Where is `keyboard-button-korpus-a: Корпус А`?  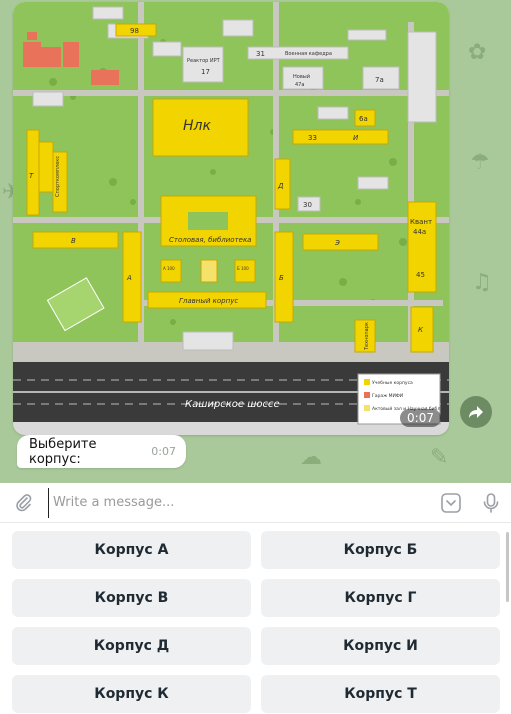
keyboard-button-korpus-a: Корпус А is located at coordinates (131, 550).